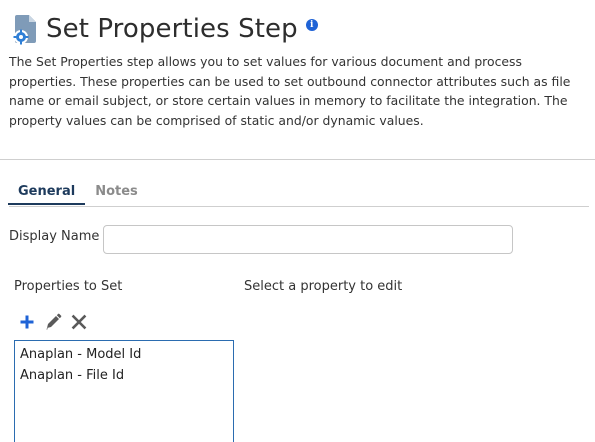 Image resolution: width=595 pixels, height=442 pixels. I want to click on select-property-hint: Select a property to edit, so click(323, 286).